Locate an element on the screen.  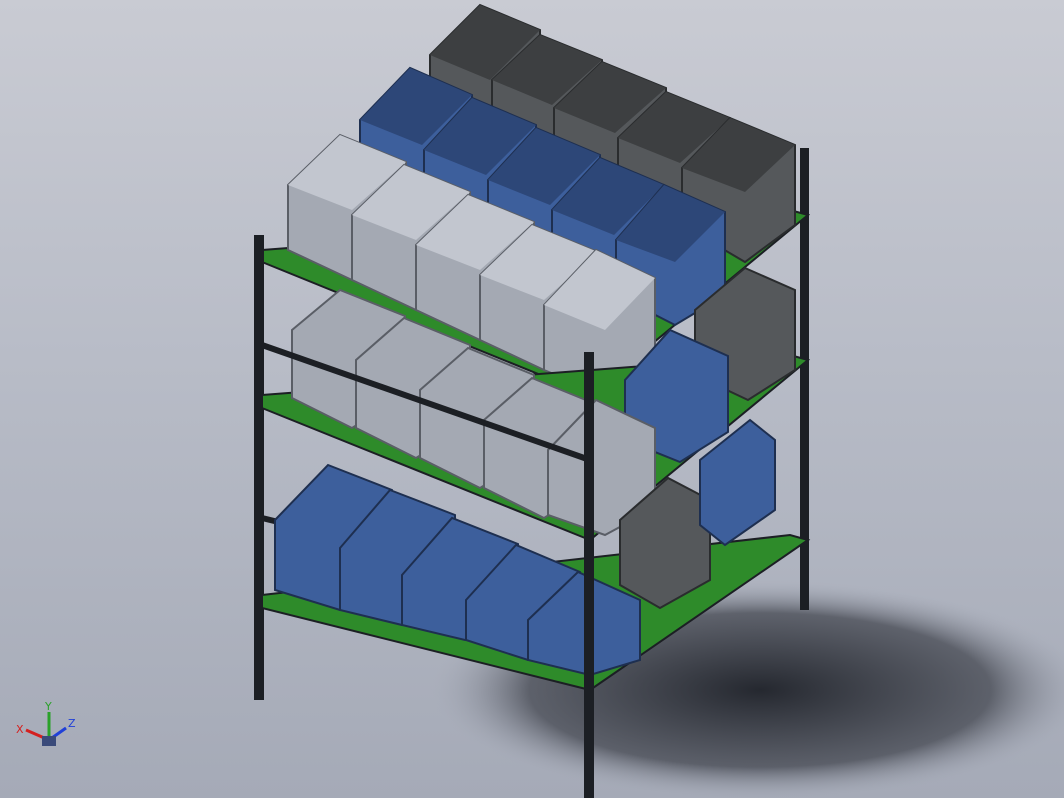
axis-triad: X Y Z is located at coordinates (46, 723).